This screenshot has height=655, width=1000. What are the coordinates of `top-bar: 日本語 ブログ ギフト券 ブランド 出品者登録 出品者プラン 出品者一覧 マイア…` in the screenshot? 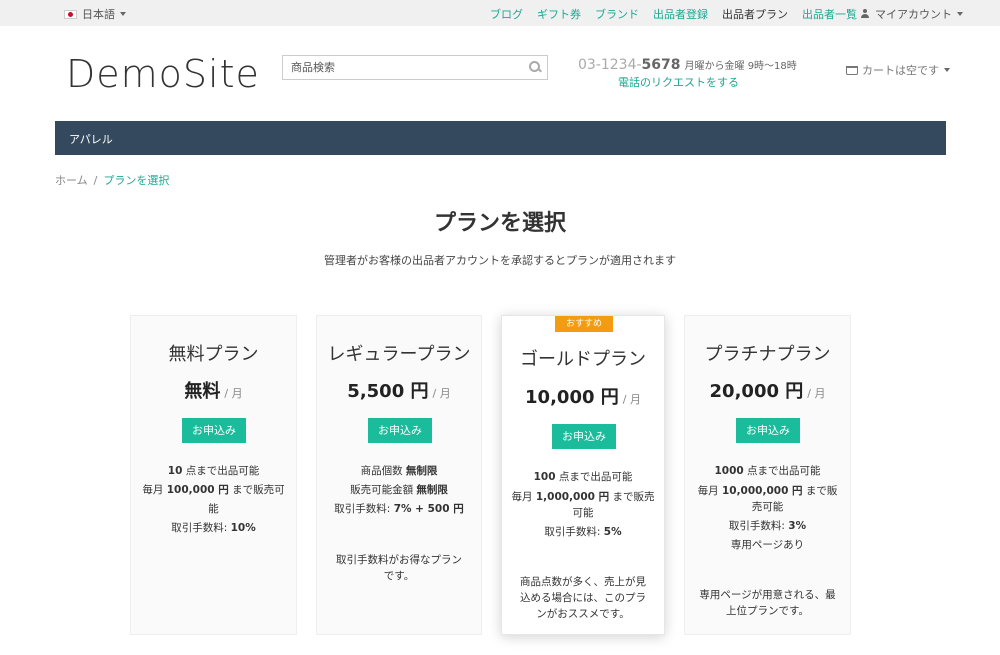 It's located at (500, 13).